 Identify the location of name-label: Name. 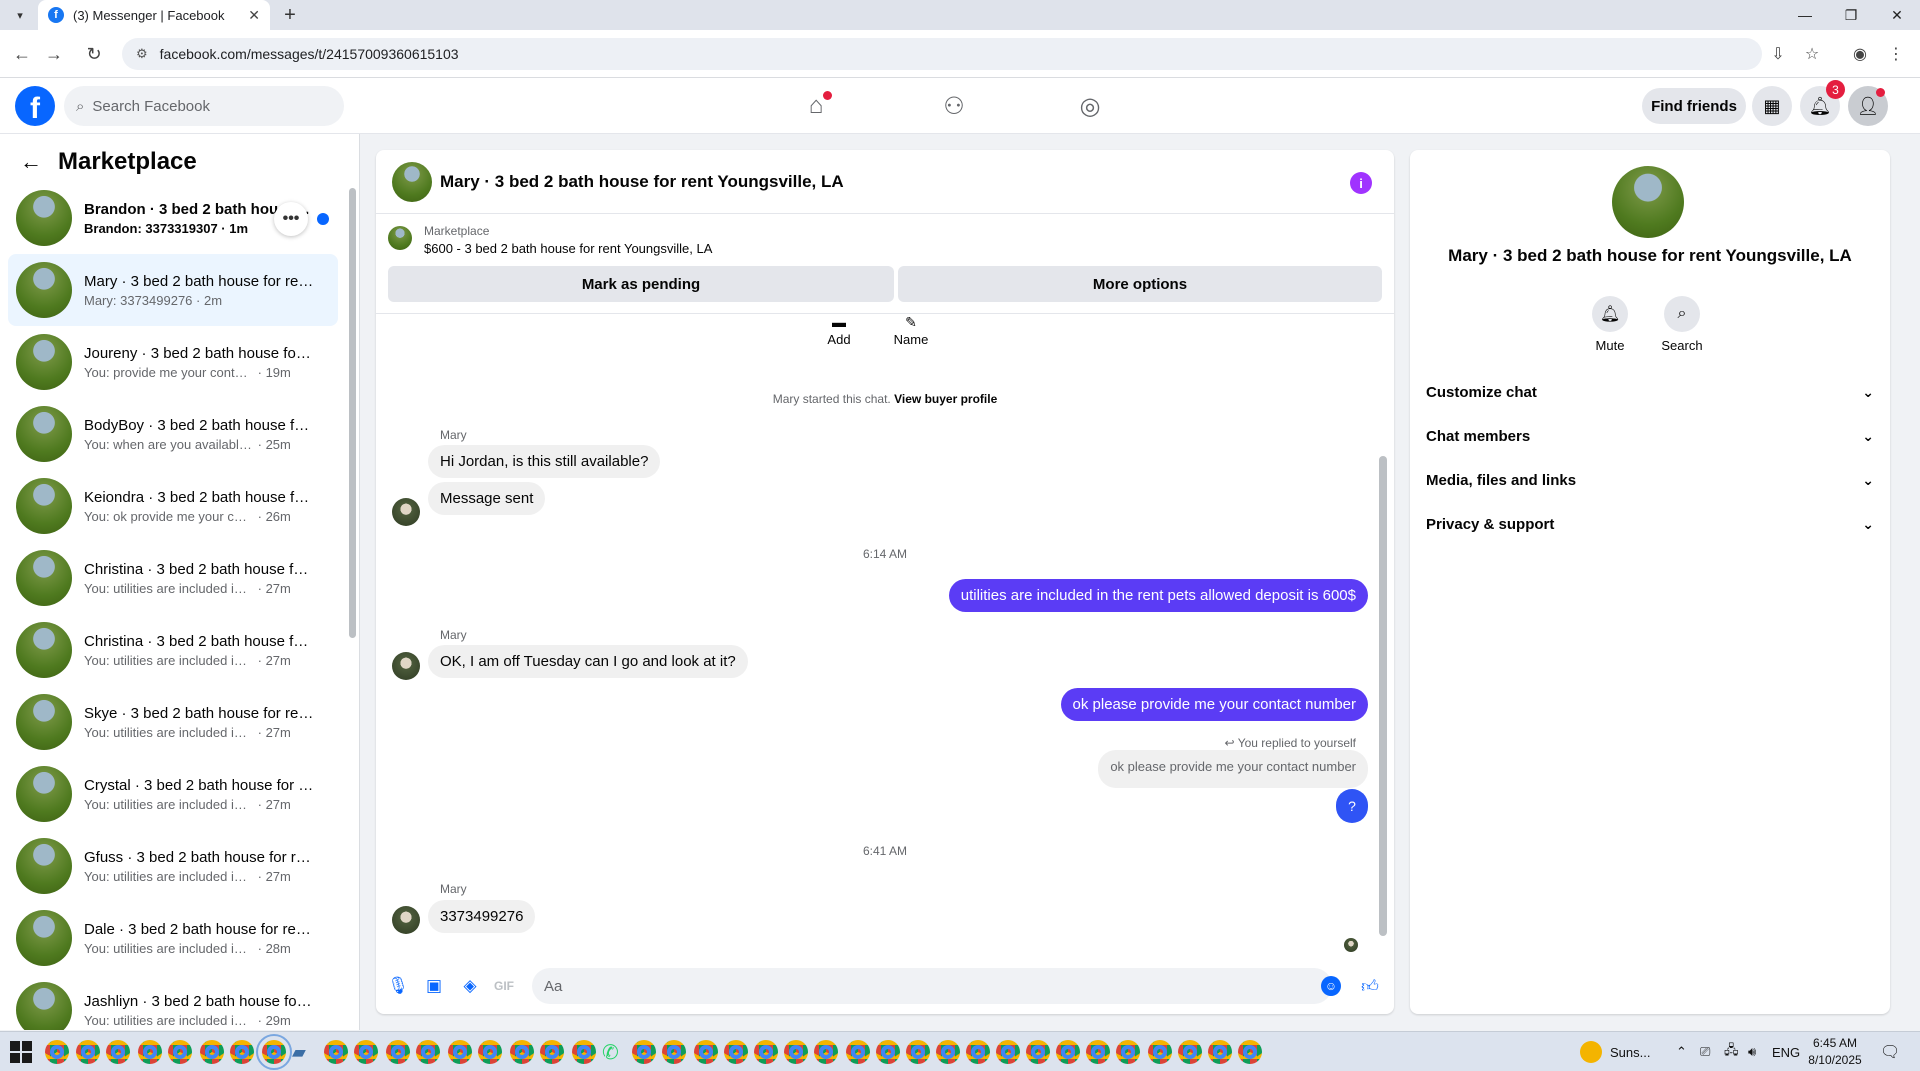
(911, 339).